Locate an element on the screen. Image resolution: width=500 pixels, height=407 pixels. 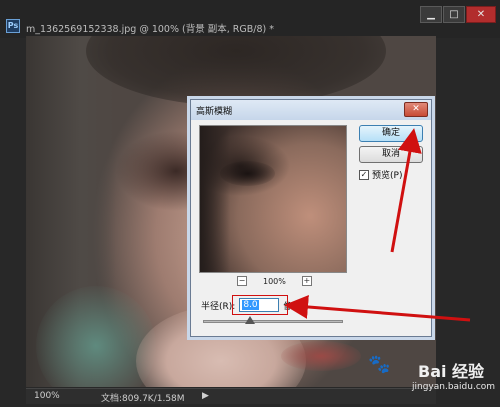
blur-preview is located at coordinates (273, 199).